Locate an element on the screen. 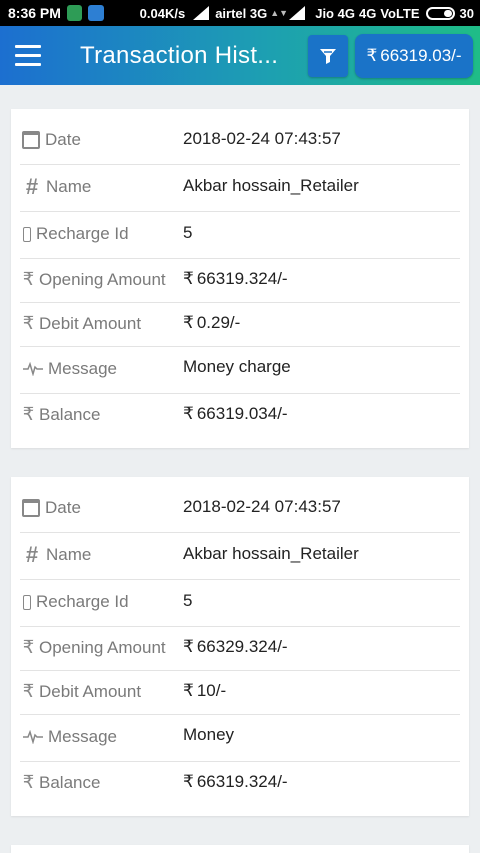 The width and height of the screenshot is (480, 853). wallet-balance-button: ₹ 66319.03/- is located at coordinates (414, 56).